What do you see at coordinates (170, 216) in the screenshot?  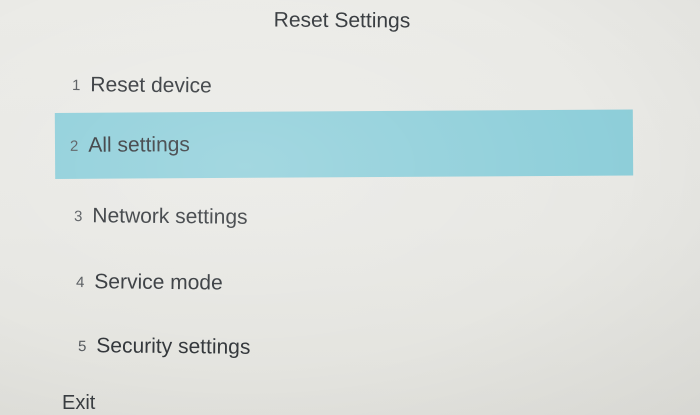 I see `menu-item-label: Network settings` at bounding box center [170, 216].